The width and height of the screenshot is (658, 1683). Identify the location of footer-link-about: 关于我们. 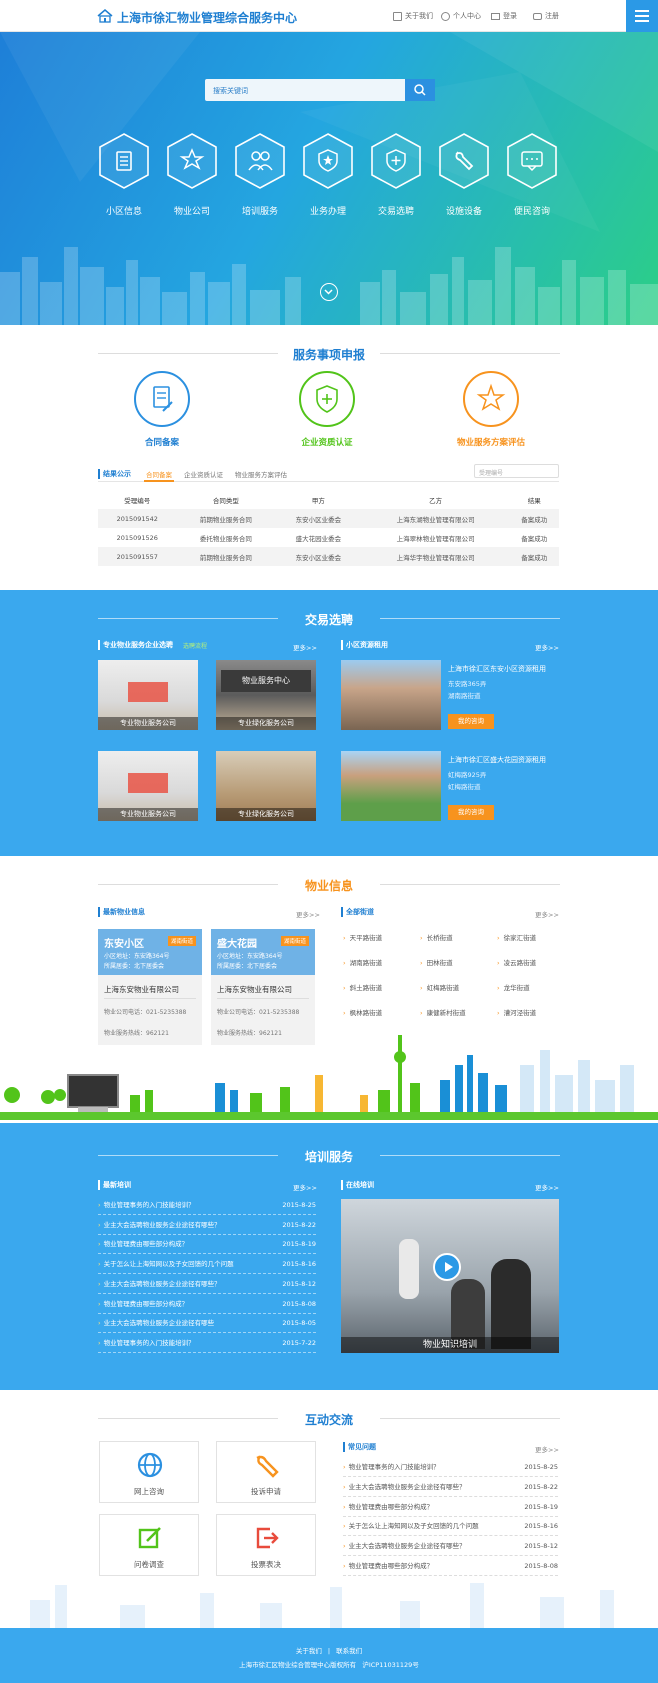
(309, 1651).